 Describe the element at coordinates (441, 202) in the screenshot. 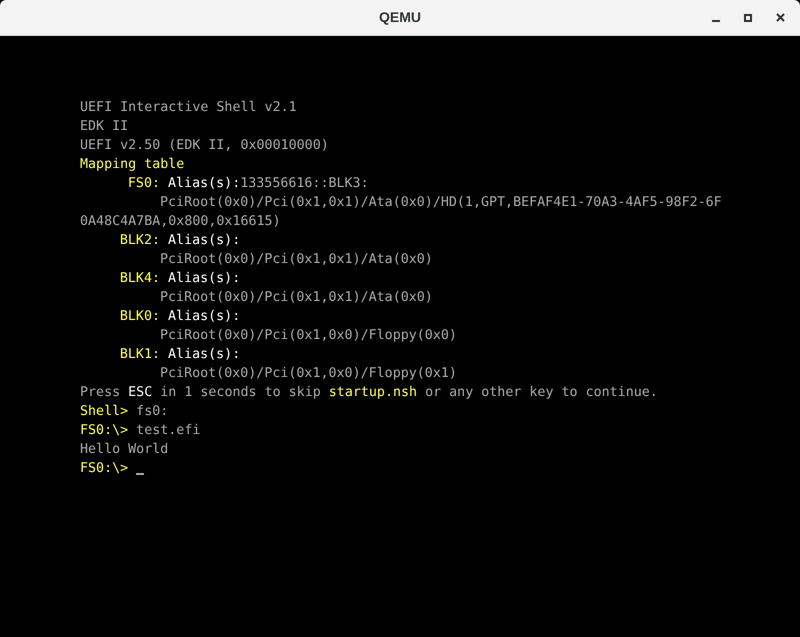

I see `console-line: PciRoot(0x0)/Pci(0x1,0x1)/Ata(0x0)/HD(1,GPT,BEFAF4E1-70A3-4AF5-98F2-6F` at that location.